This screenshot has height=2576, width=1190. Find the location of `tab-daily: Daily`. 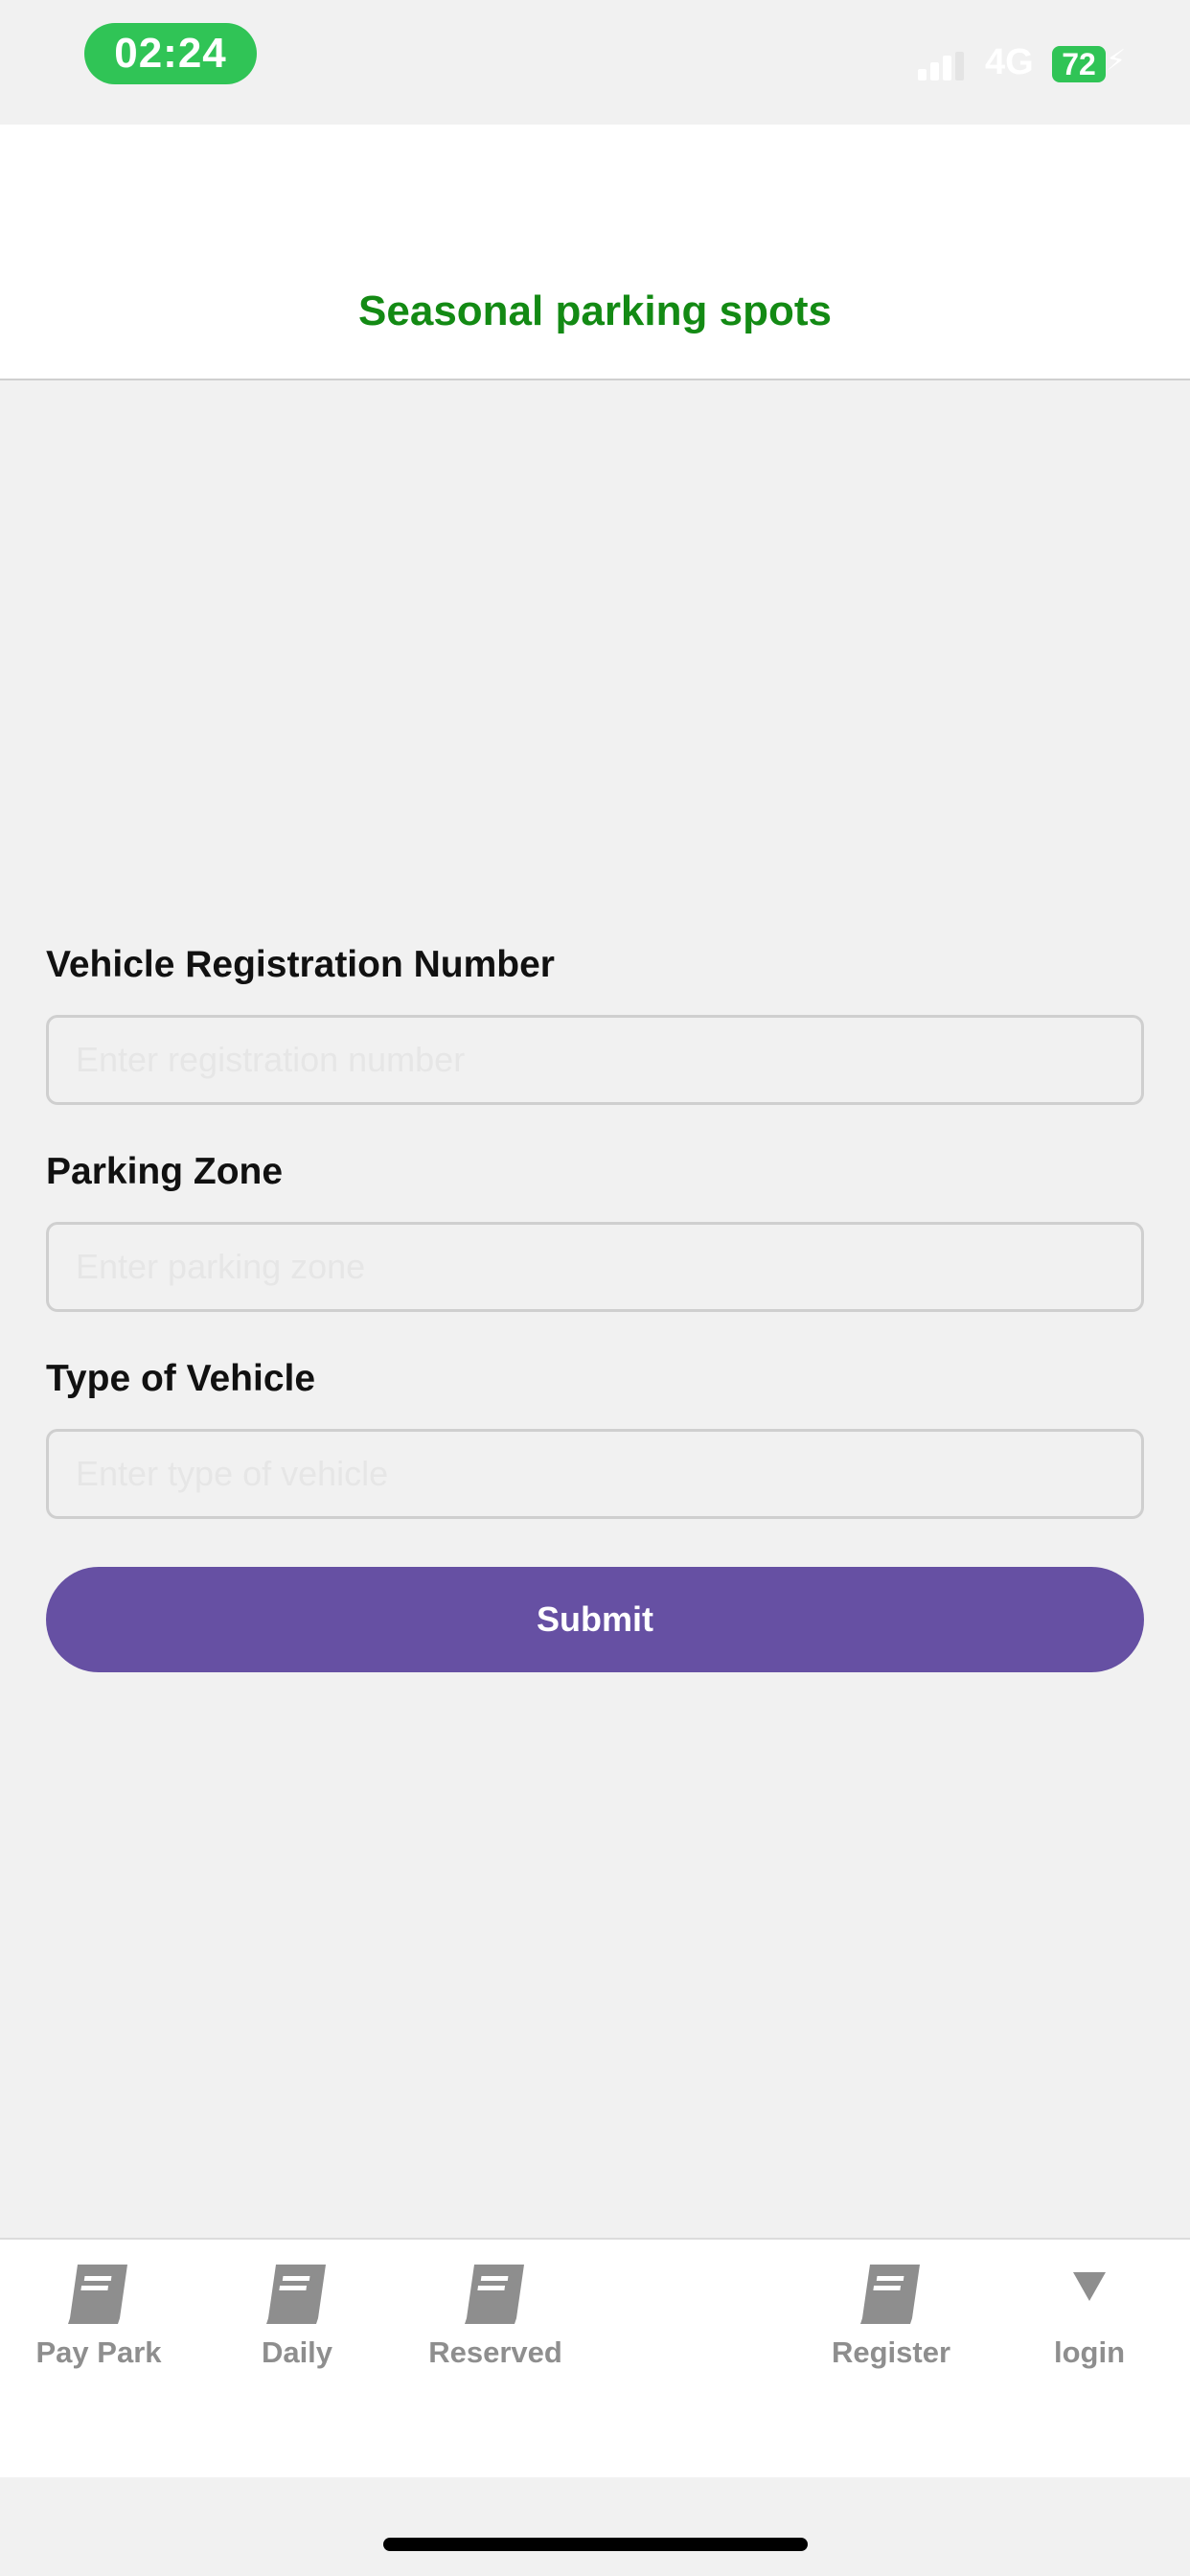

tab-daily: Daily is located at coordinates (297, 2335).